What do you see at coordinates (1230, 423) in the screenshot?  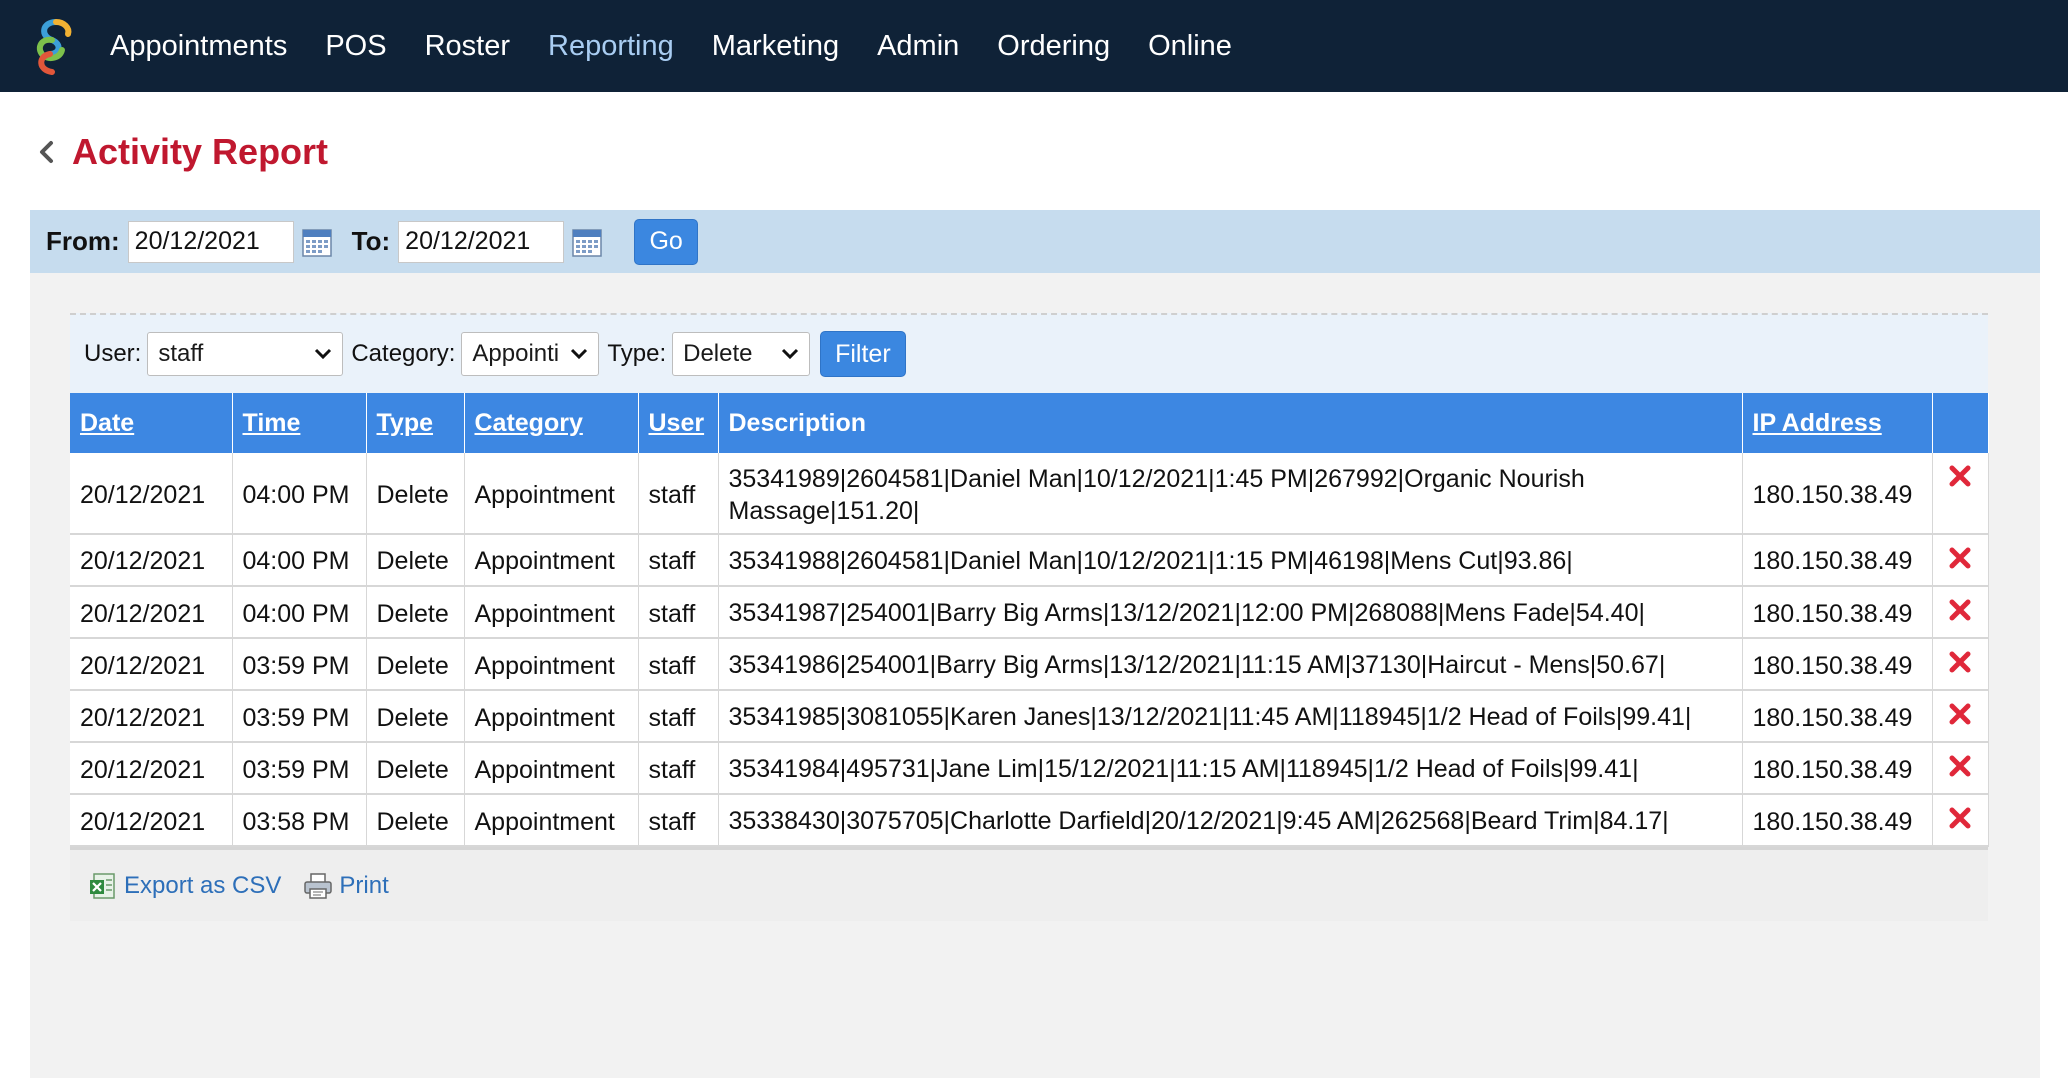 I see `col-header-description: Description` at bounding box center [1230, 423].